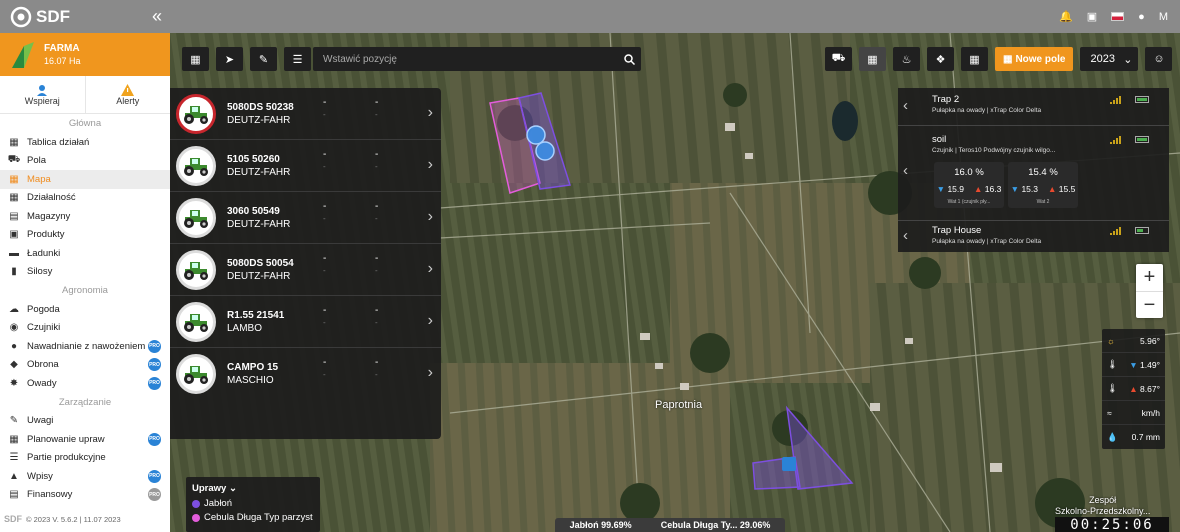 The height and width of the screenshot is (532, 1180). What do you see at coordinates (42, 94) in the screenshot?
I see `tab-support: Wspieraj` at bounding box center [42, 94].